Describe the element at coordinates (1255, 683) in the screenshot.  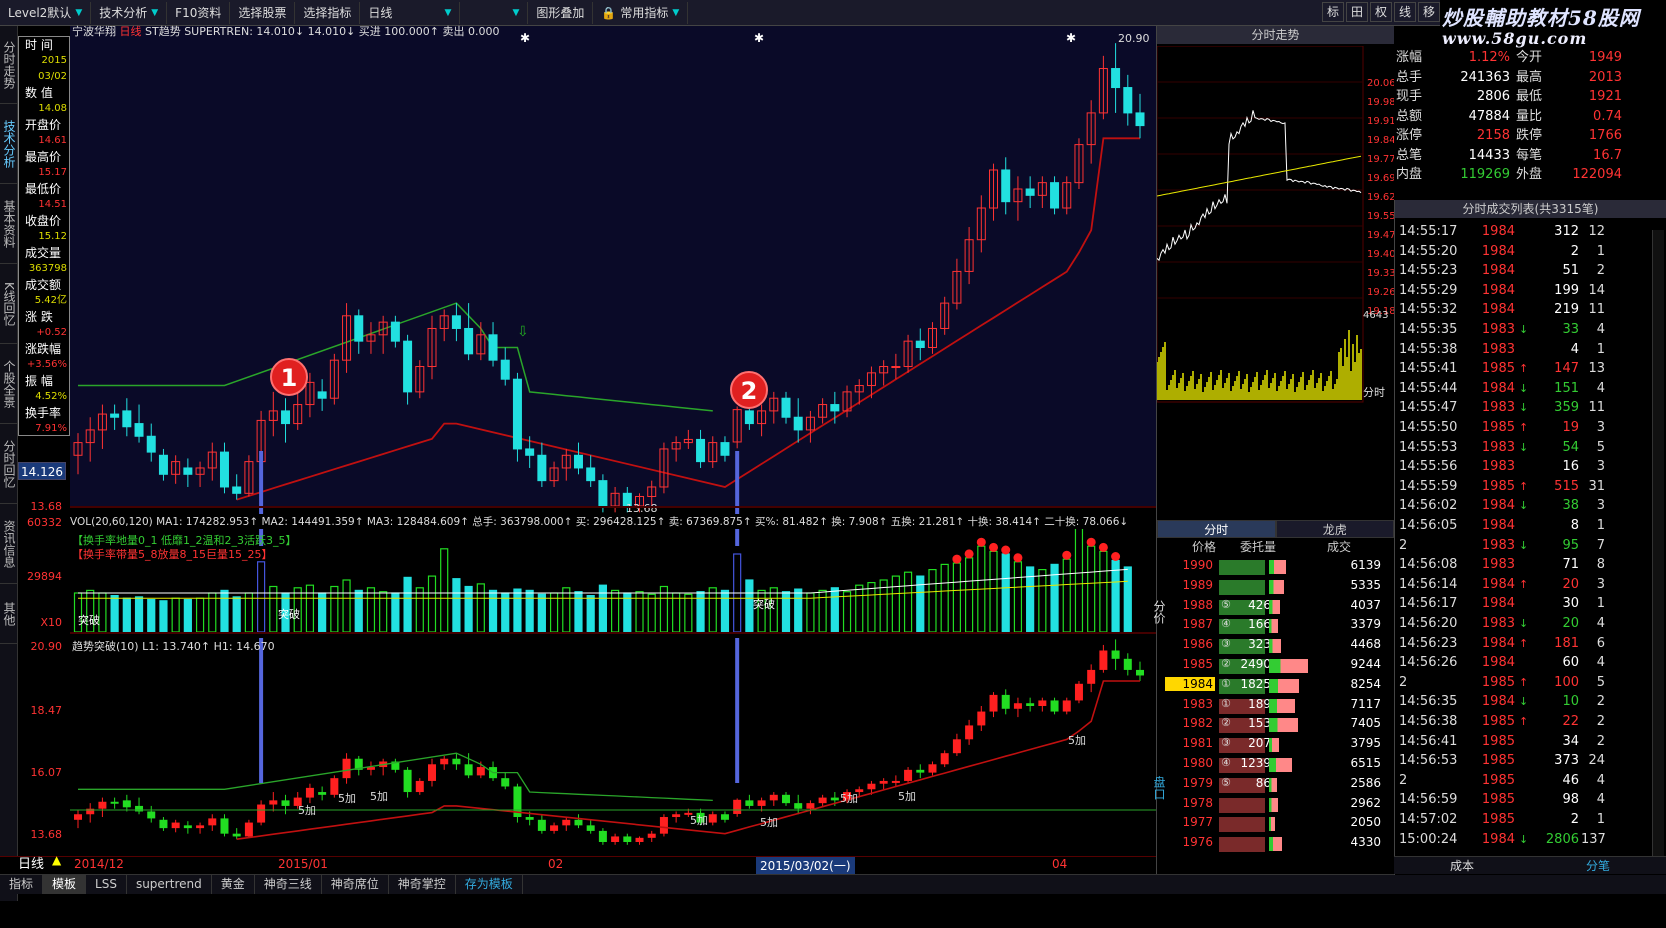
I see `order-amount: 1825` at that location.